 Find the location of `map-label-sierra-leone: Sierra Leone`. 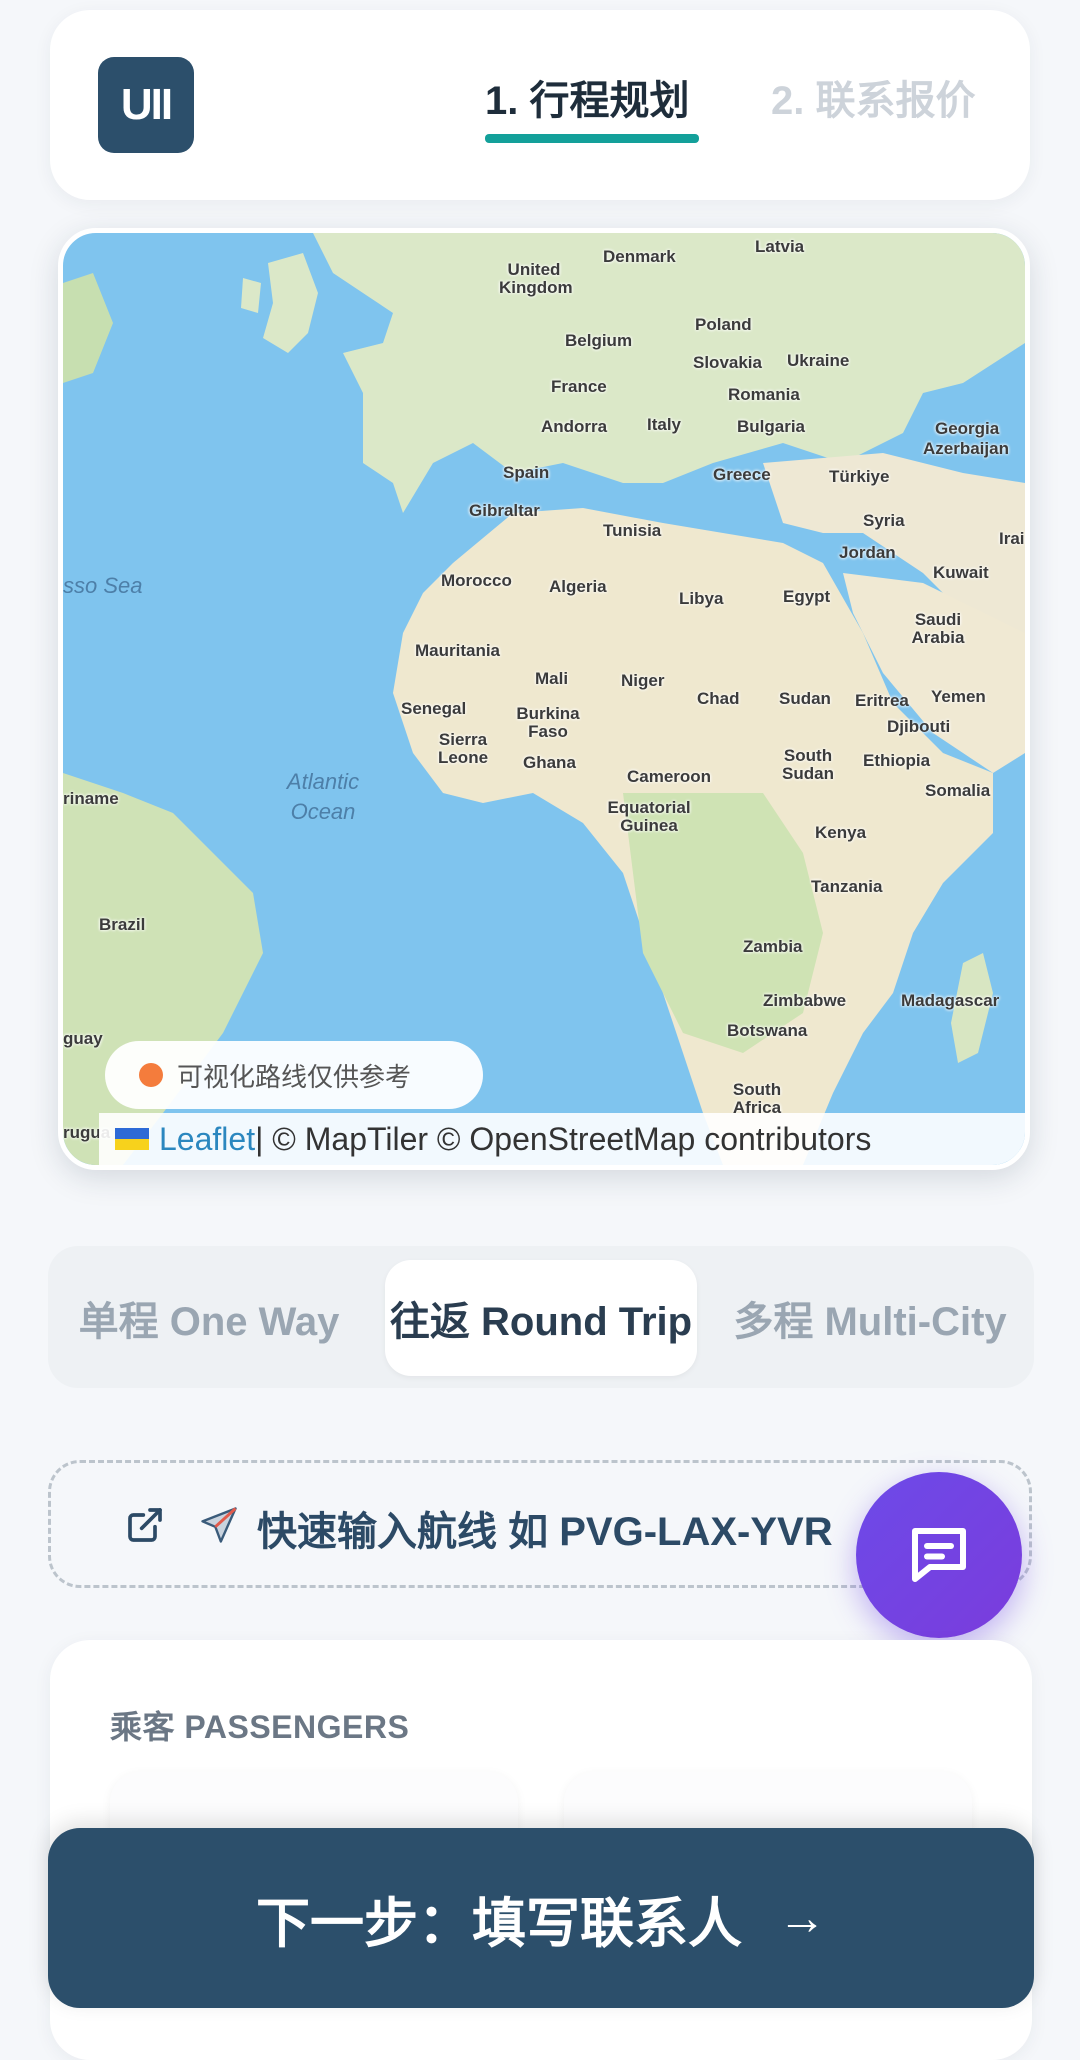

map-label-sierra-leone: Sierra Leone is located at coordinates (463, 748).